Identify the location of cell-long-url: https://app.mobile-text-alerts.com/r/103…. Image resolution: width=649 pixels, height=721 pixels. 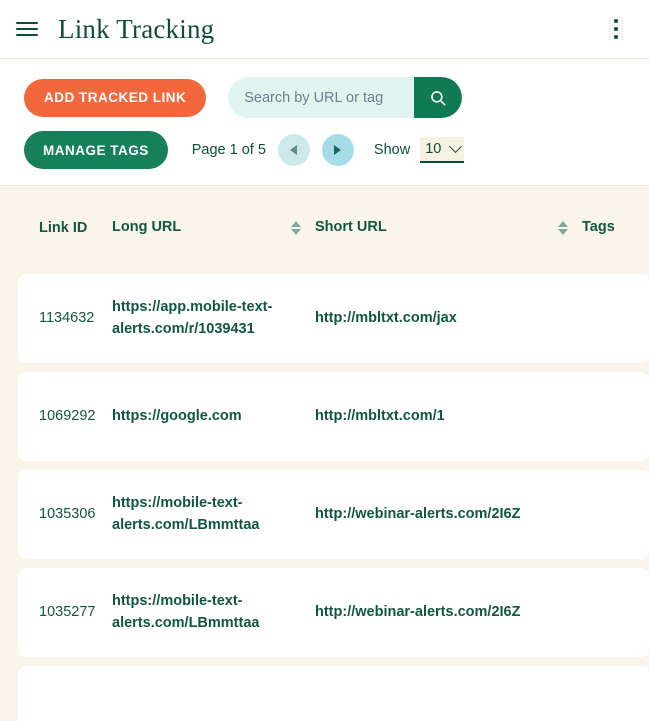
(213, 318).